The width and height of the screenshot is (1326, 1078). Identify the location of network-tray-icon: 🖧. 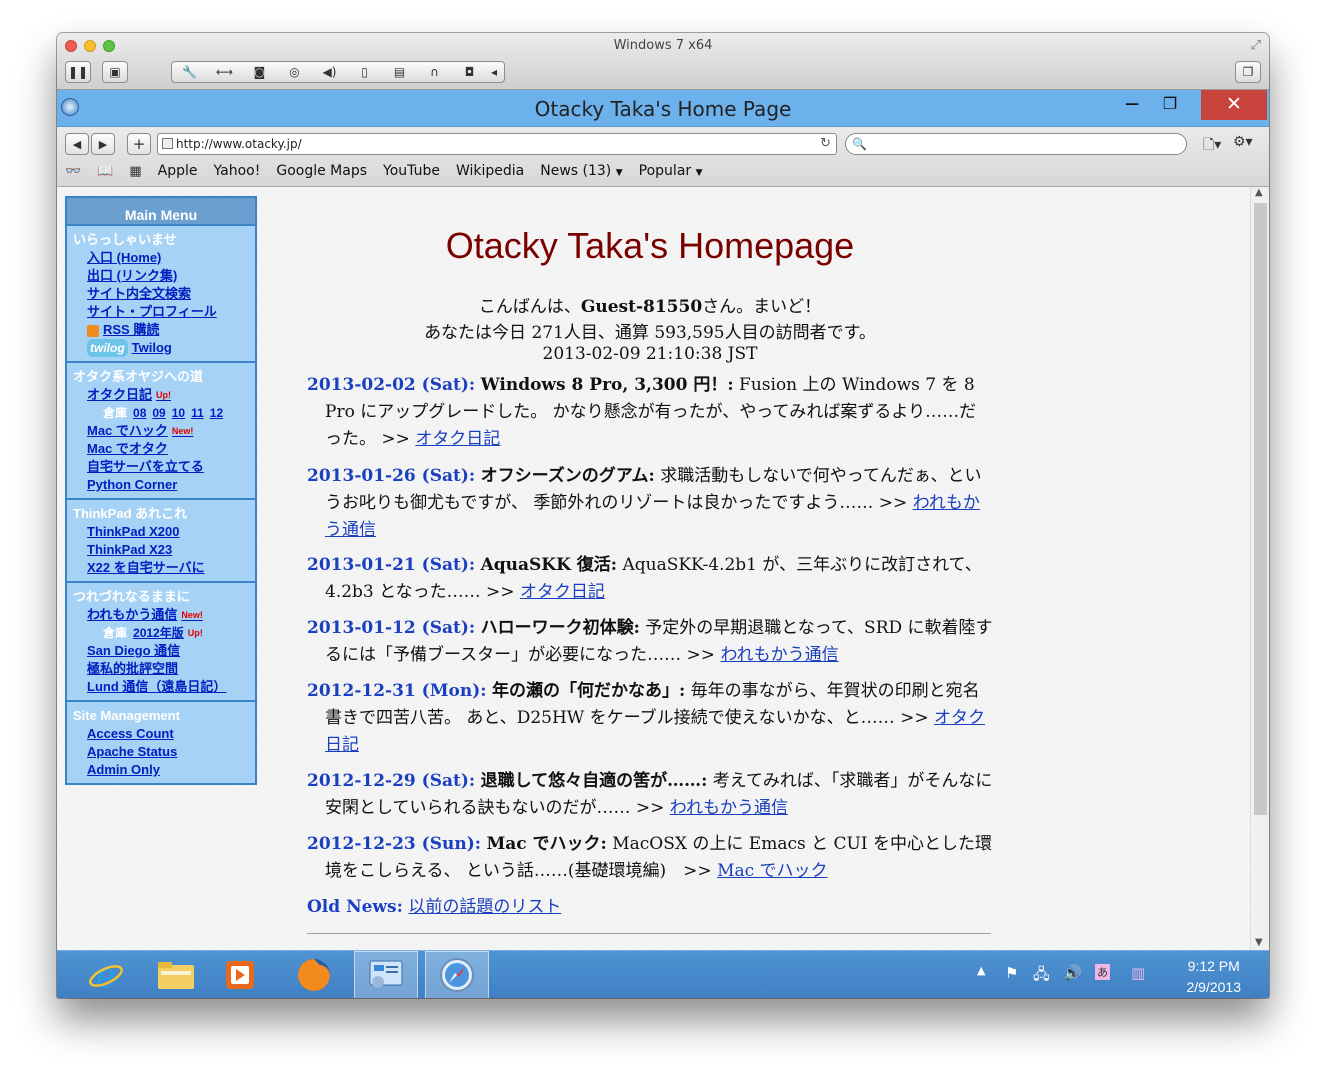
(1041, 976).